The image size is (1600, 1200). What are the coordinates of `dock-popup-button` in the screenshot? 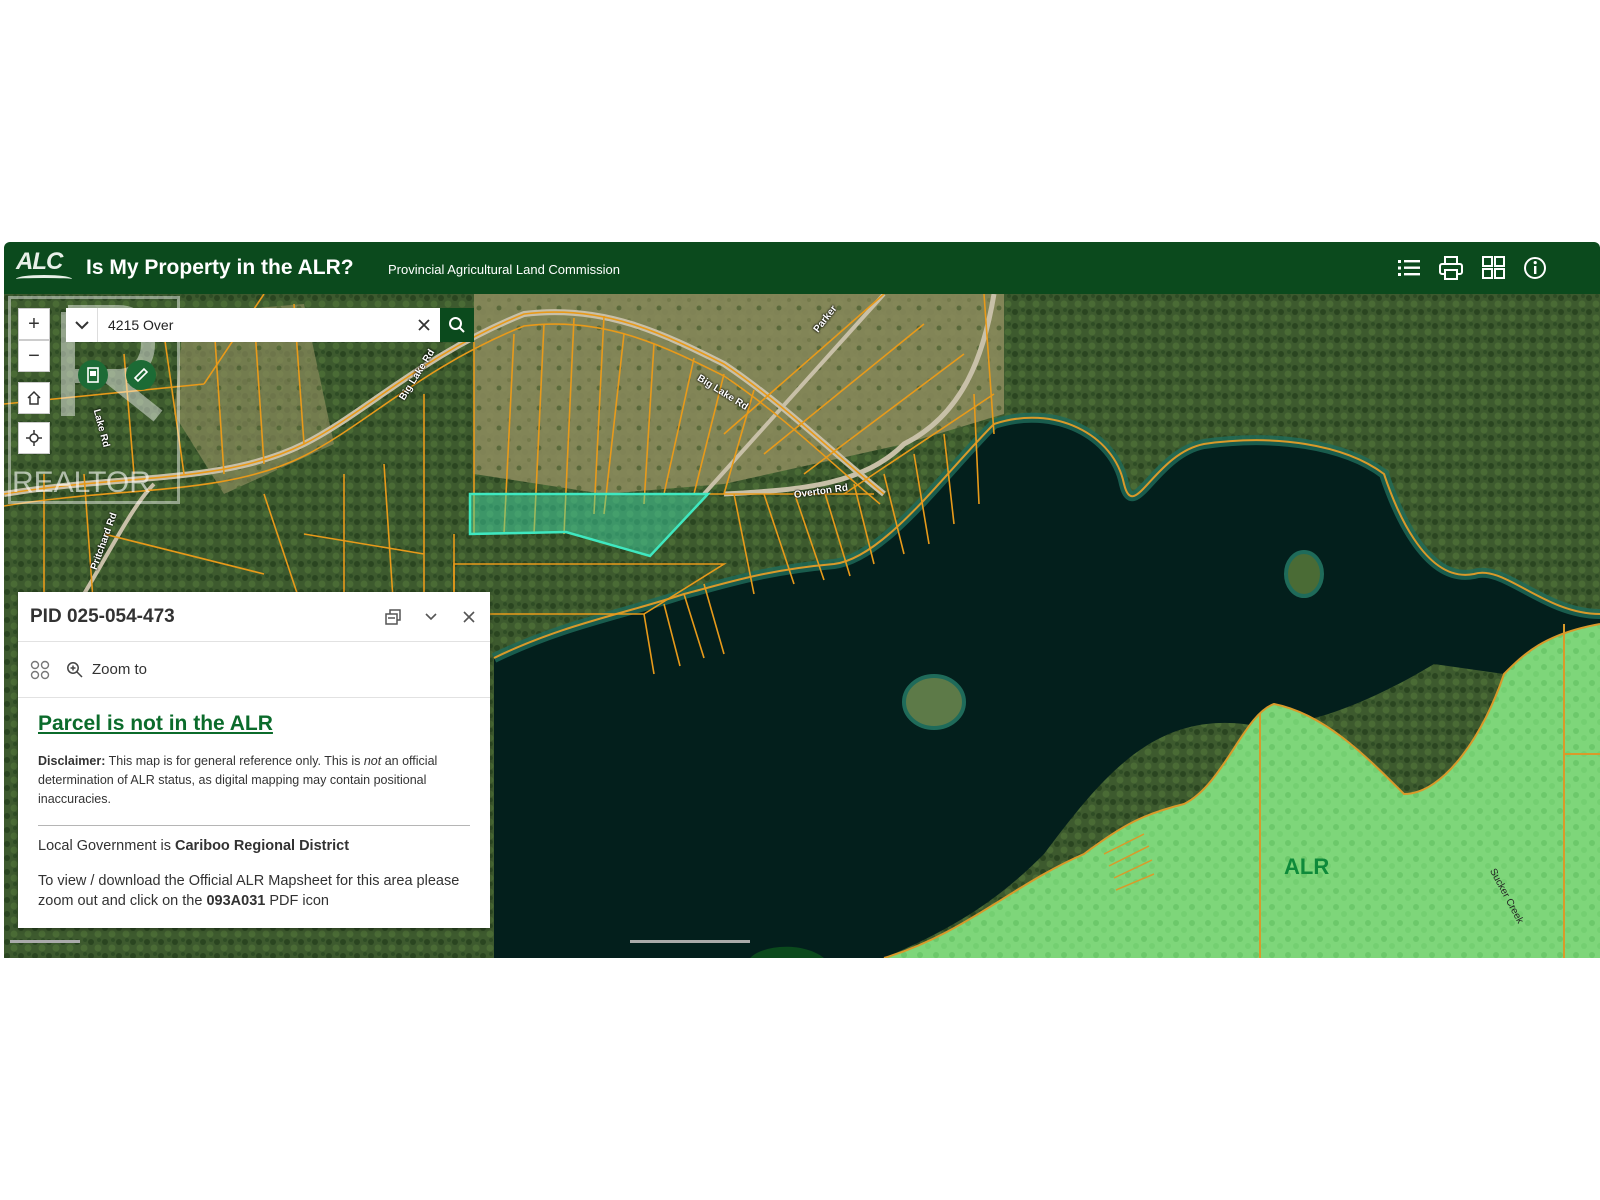 It's located at (393, 617).